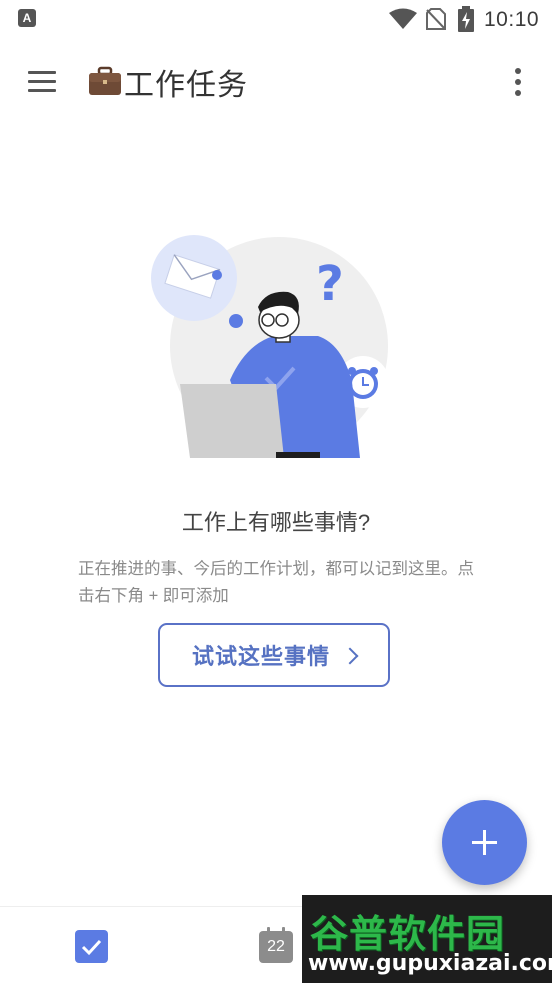 Image resolution: width=552 pixels, height=984 pixels. Describe the element at coordinates (270, 346) in the screenshot. I see `person-at-laptop-illustration: ?` at that location.